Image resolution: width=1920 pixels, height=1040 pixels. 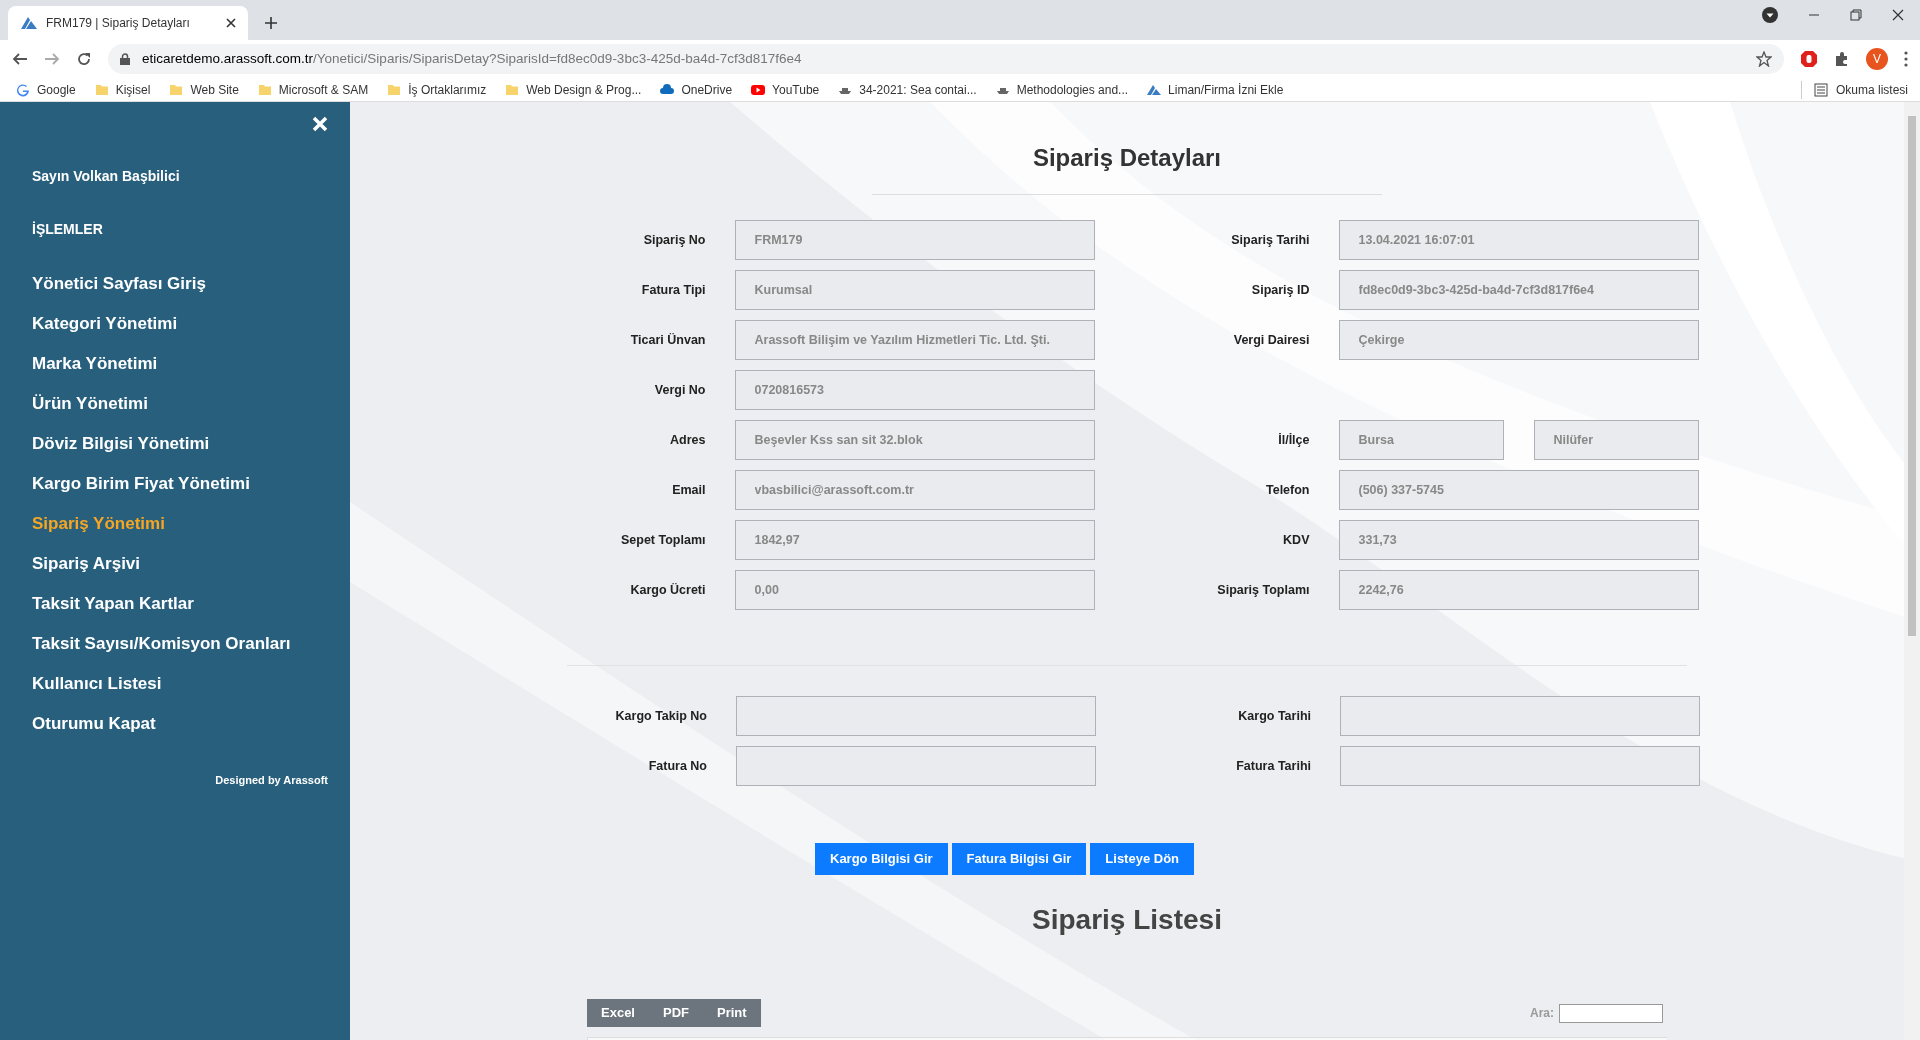 I want to click on profile-avatar: V, so click(x=1877, y=59).